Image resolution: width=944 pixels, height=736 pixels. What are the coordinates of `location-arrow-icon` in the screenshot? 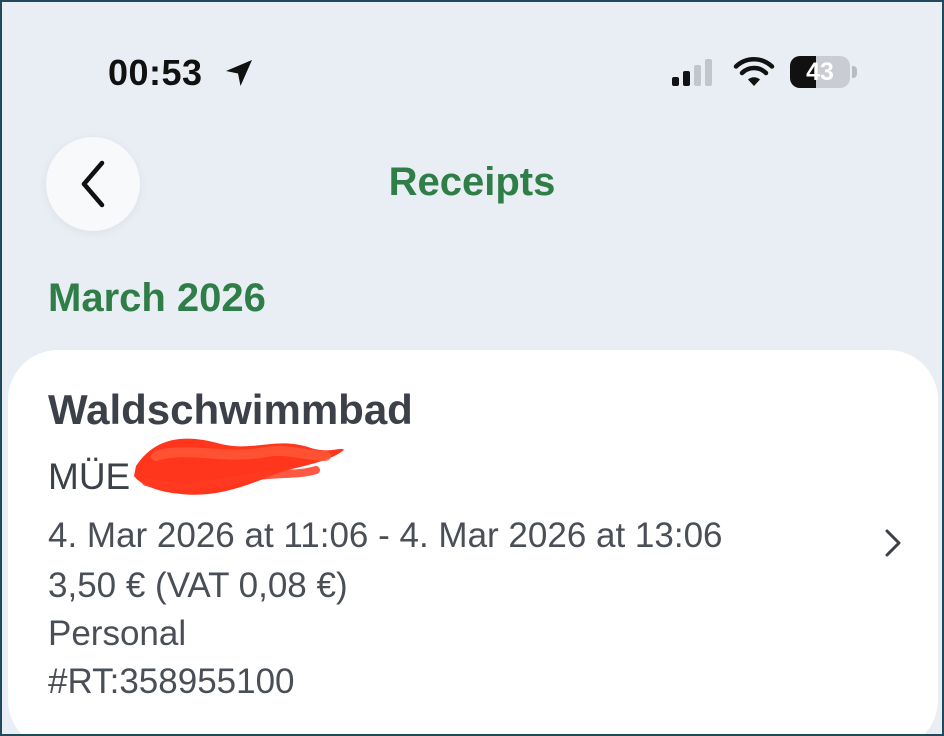 It's located at (239, 73).